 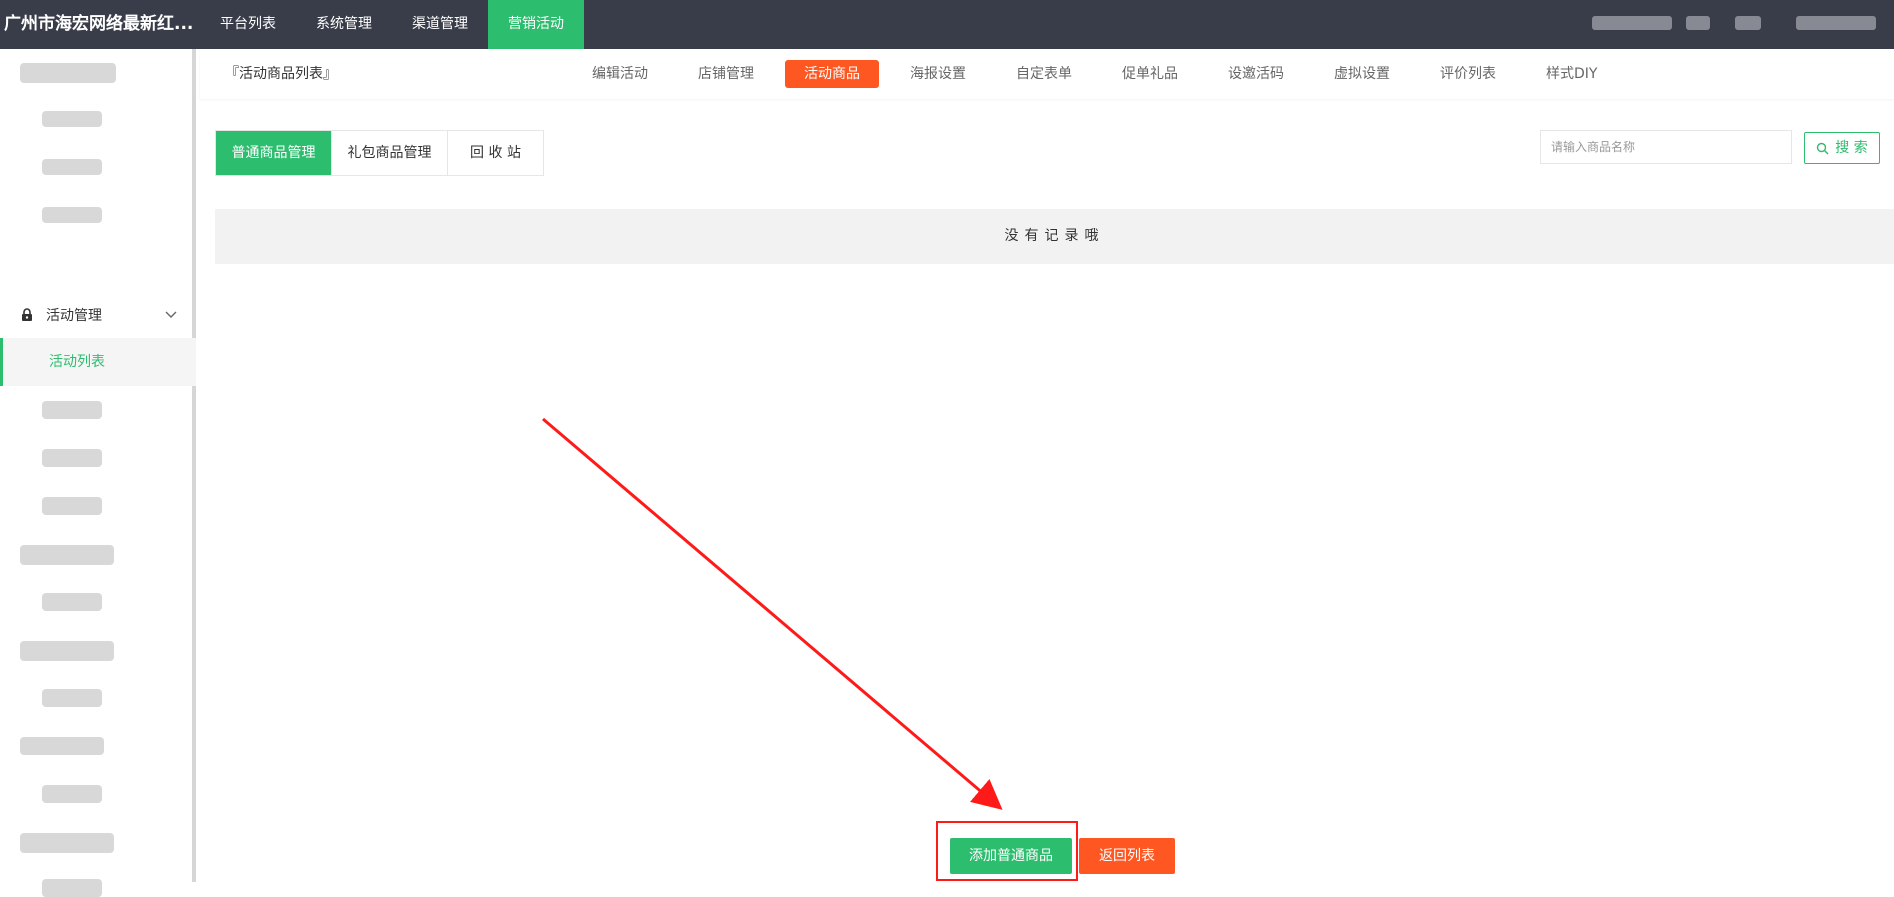 I want to click on sidebar-group-label: 活动管理, so click(x=74, y=316).